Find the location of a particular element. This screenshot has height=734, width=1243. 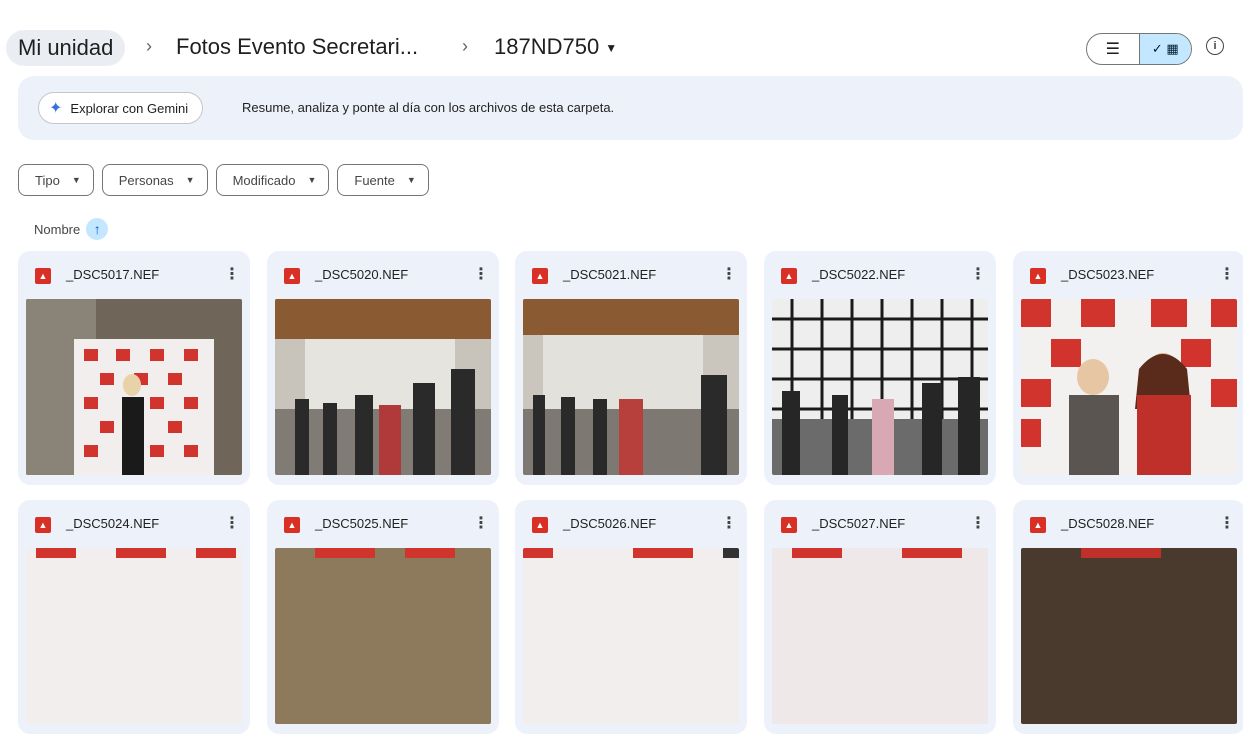

file-card: ▲ _DSC5020.NEF ⋮ is located at coordinates (383, 368).